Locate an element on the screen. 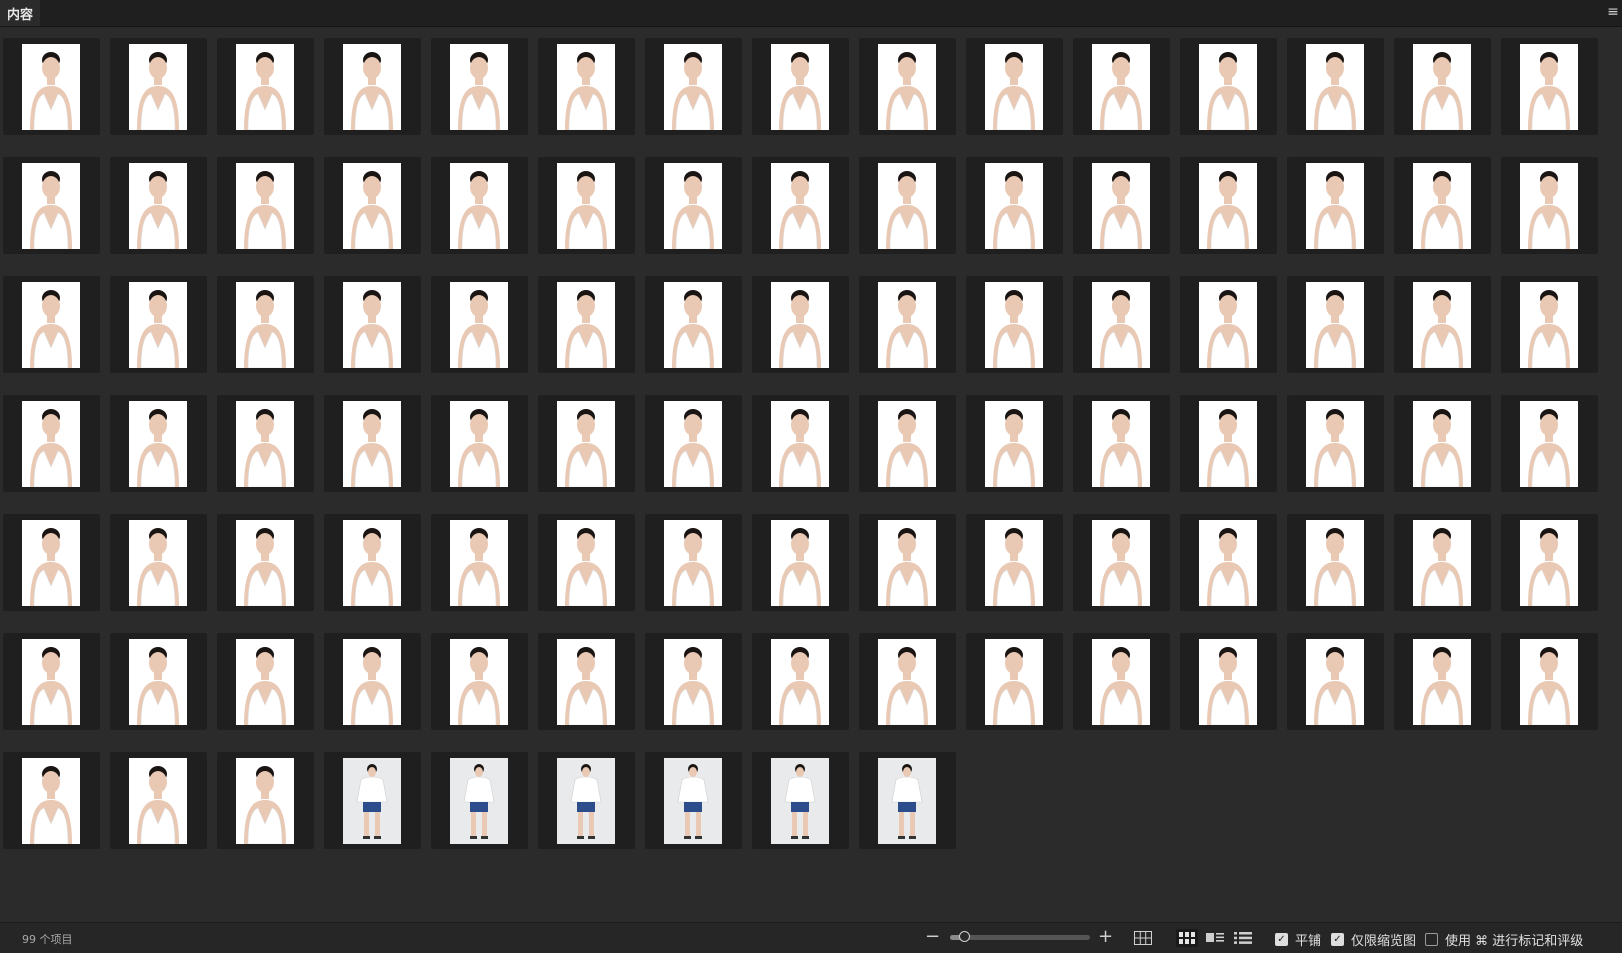  minus-icon: − is located at coordinates (932, 937).